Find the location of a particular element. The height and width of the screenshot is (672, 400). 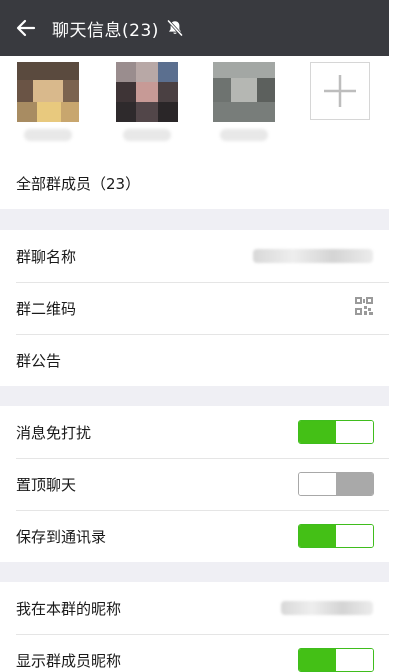

bell-muted-icon is located at coordinates (175, 28).